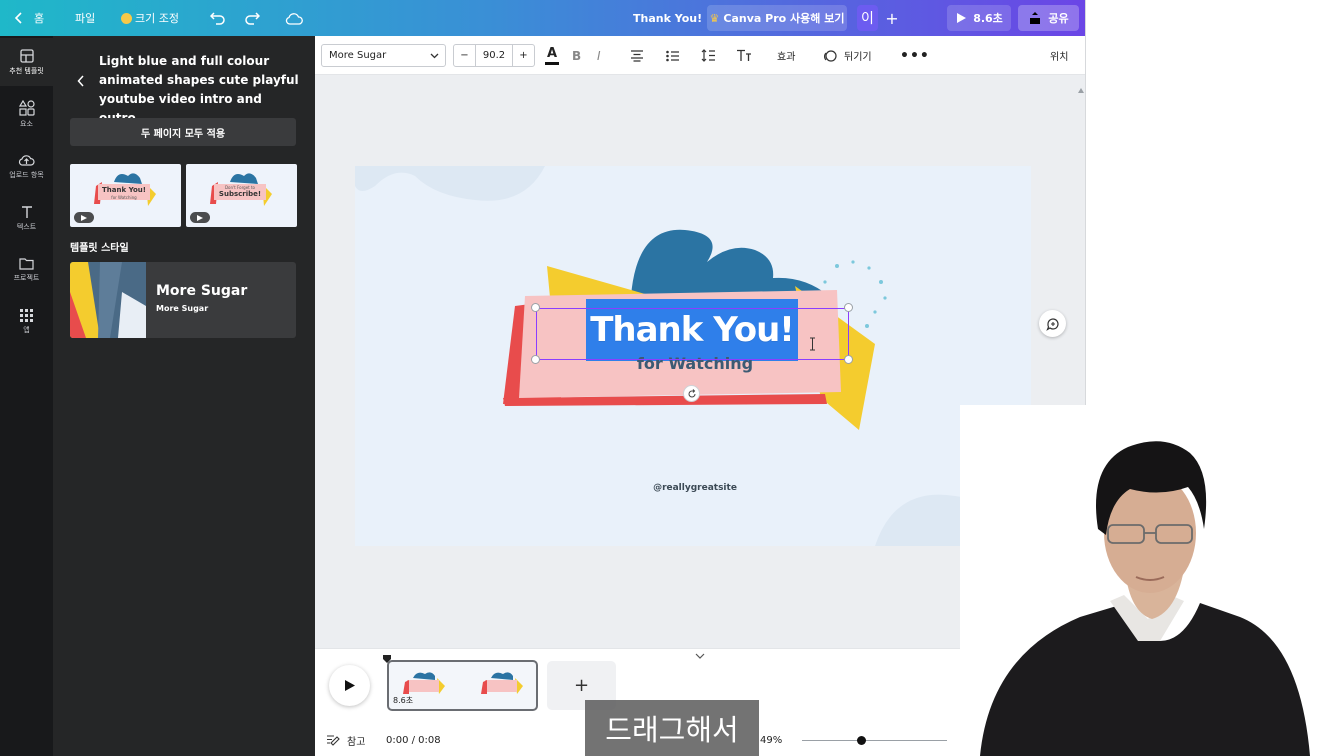 The image size is (1344, 756). Describe the element at coordinates (535, 359) in the screenshot. I see `resize-handle-bottom-left` at that location.